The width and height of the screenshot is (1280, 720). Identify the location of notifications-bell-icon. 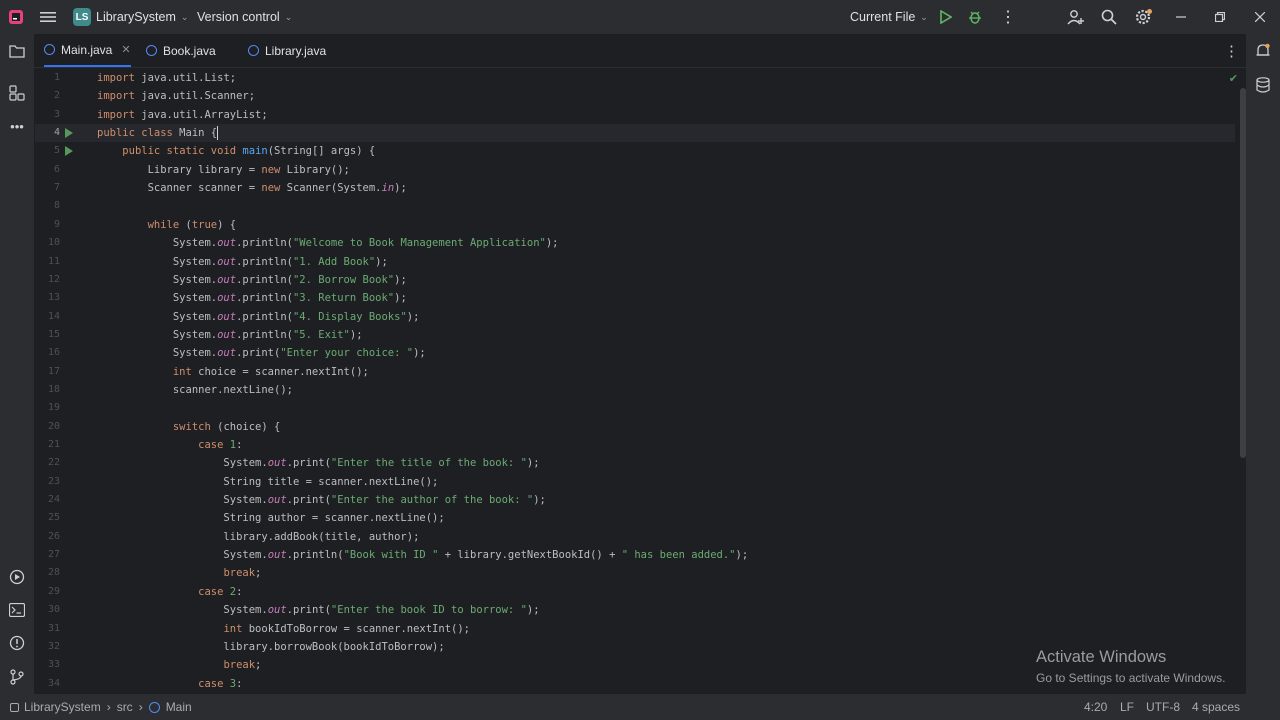
(1263, 51).